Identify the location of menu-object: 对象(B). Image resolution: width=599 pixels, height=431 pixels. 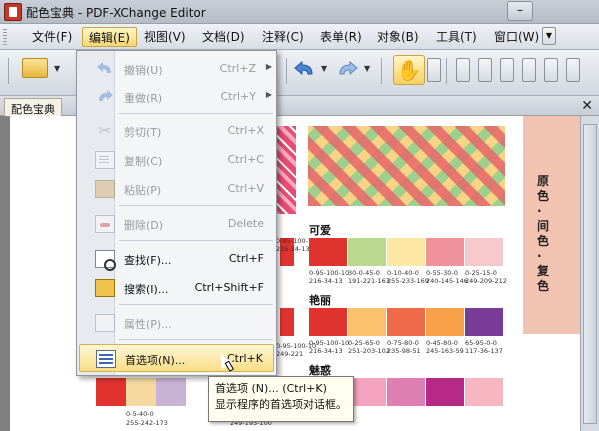
(398, 37).